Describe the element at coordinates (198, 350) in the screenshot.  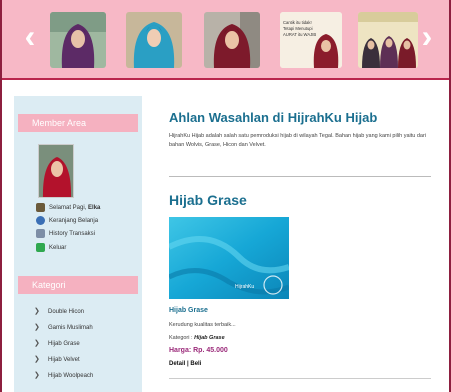
I see `product-price: Harga: Rp. 45.000` at that location.